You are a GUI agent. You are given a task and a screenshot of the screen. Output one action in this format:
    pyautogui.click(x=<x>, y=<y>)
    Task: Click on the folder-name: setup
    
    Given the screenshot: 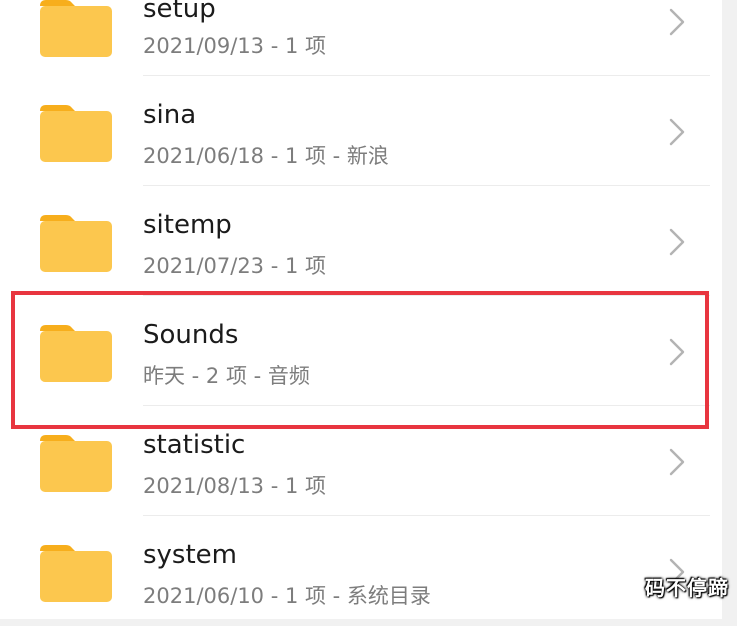 What is the action you would take?
    pyautogui.click(x=179, y=12)
    